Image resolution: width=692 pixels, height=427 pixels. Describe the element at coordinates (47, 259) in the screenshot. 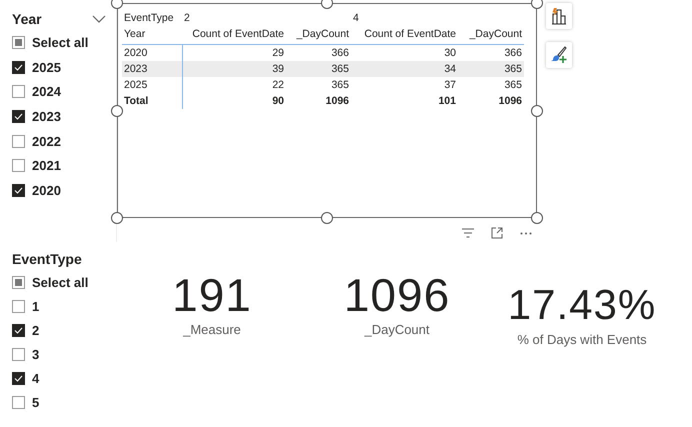

I see `slicer-title: EventType` at that location.